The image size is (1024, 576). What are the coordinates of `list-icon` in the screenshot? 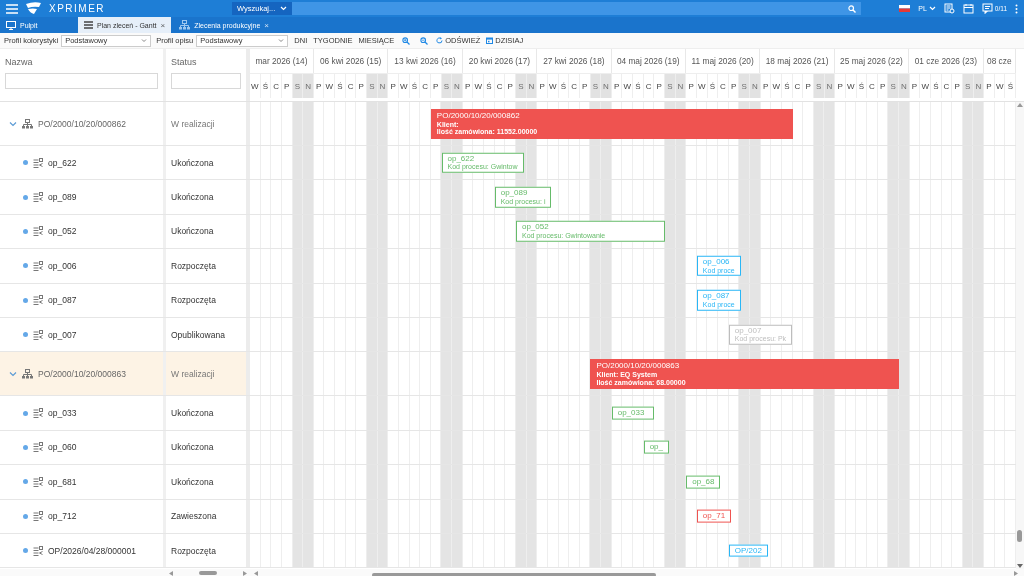 It's located at (88, 25).